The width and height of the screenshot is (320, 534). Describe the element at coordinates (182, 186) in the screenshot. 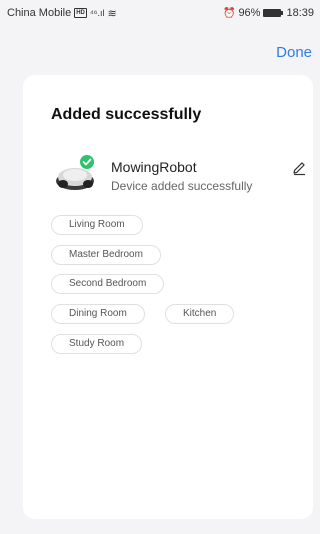

I see `device-status: Device added successfully` at that location.